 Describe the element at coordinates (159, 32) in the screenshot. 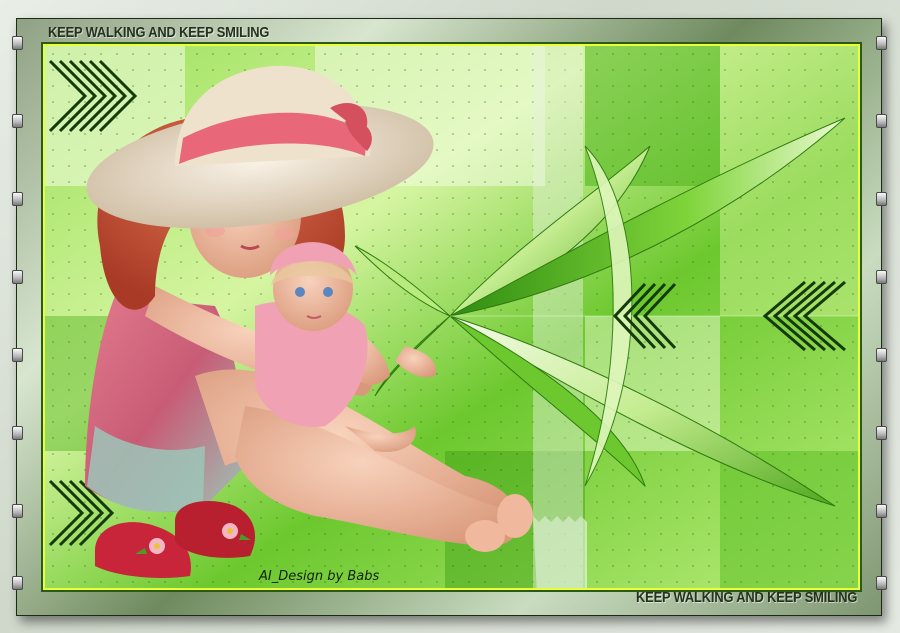

I see `title-top: KEEP WALKING AND KEEP SMILING` at that location.